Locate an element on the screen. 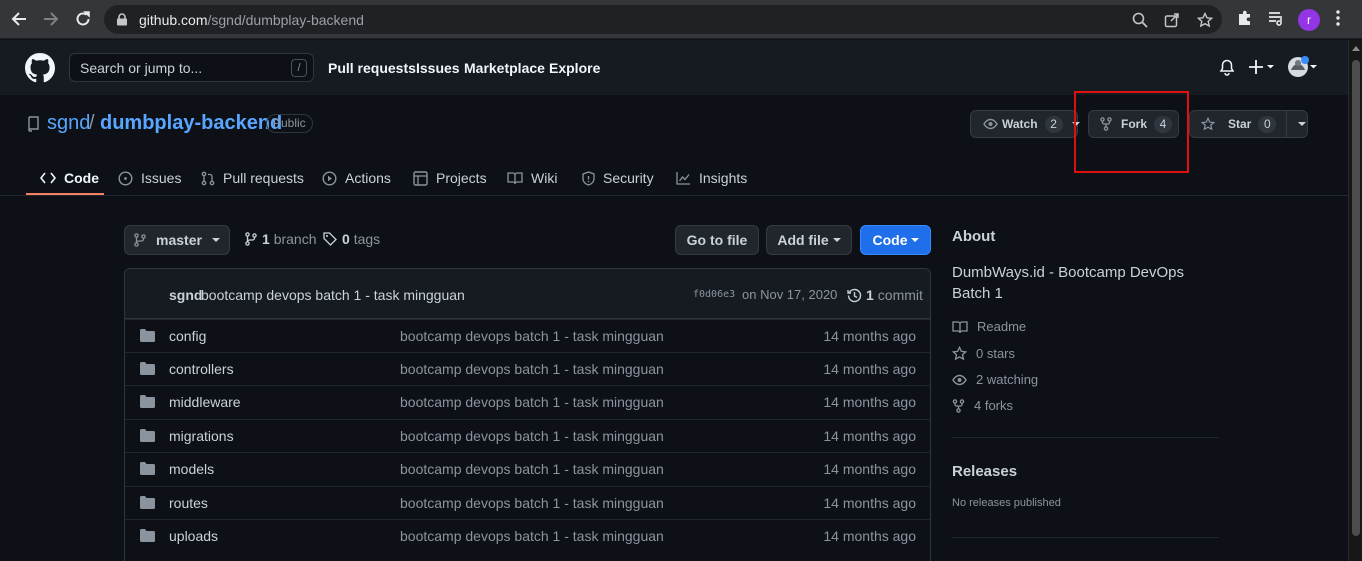  commit-count-label: commit is located at coordinates (900, 295).